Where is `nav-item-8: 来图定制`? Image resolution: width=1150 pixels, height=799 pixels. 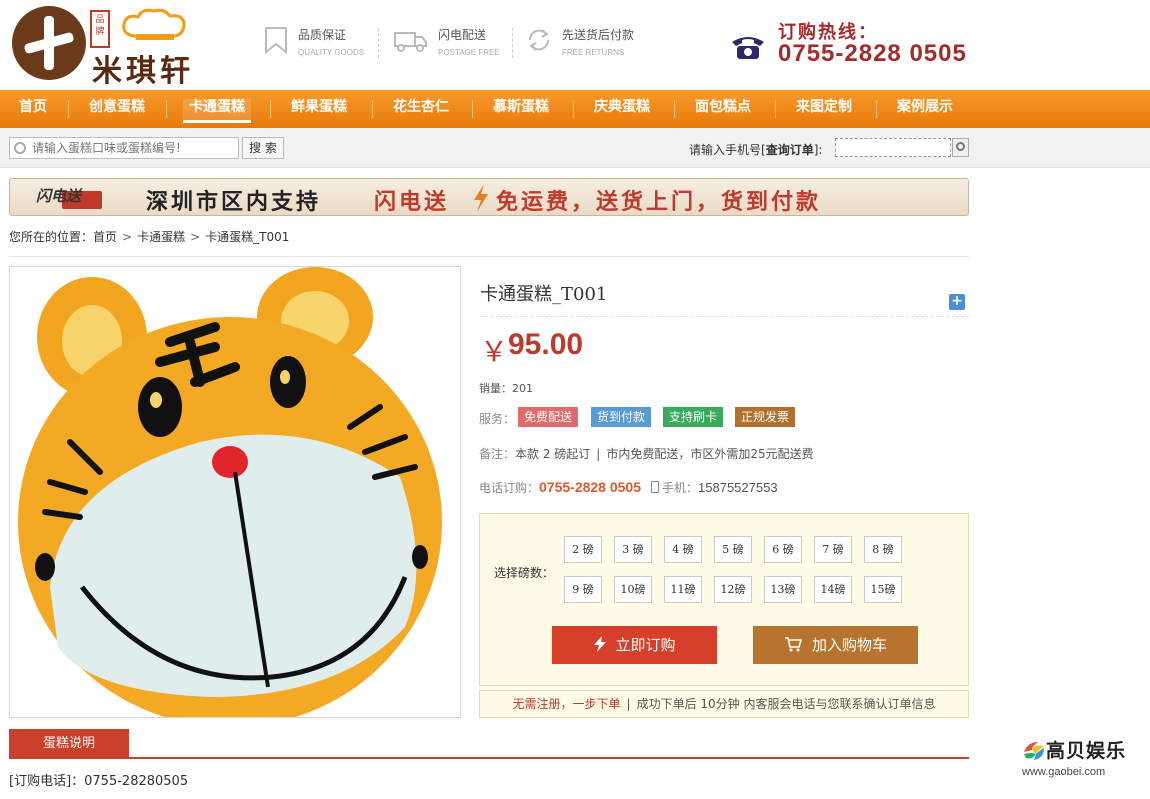 nav-item-8: 来图定制 is located at coordinates (824, 109).